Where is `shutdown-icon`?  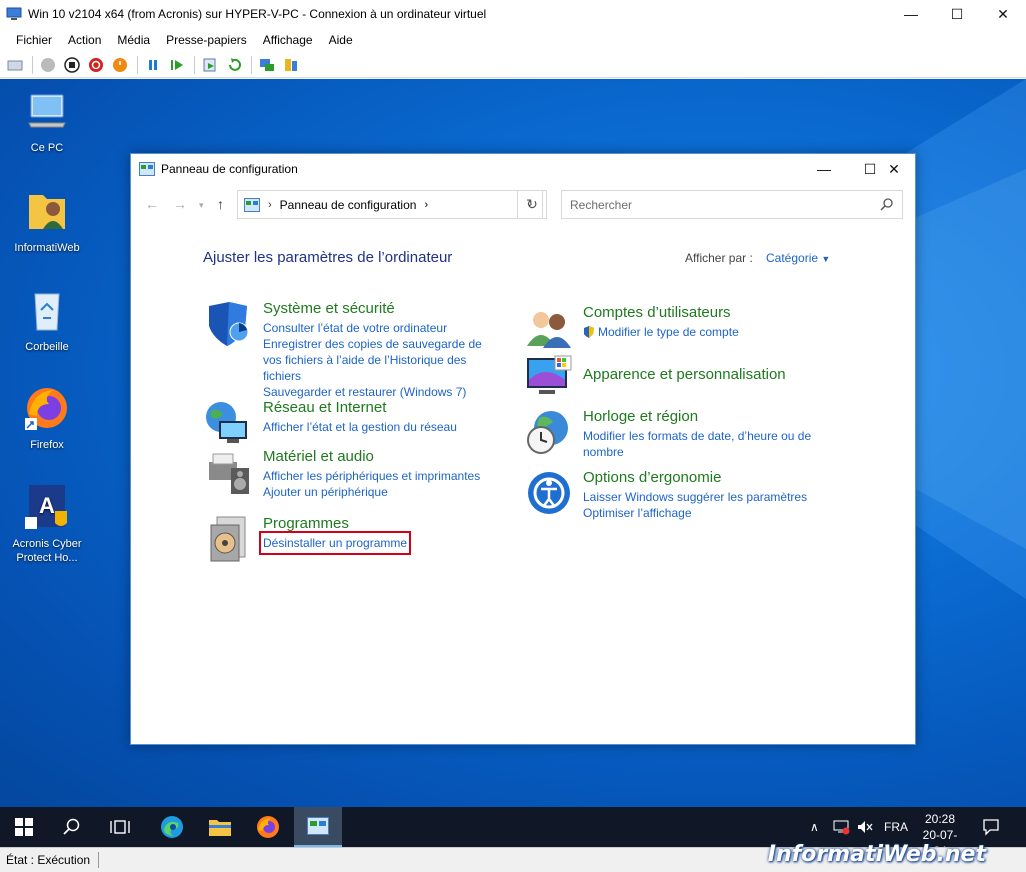 shutdown-icon is located at coordinates (96, 65).